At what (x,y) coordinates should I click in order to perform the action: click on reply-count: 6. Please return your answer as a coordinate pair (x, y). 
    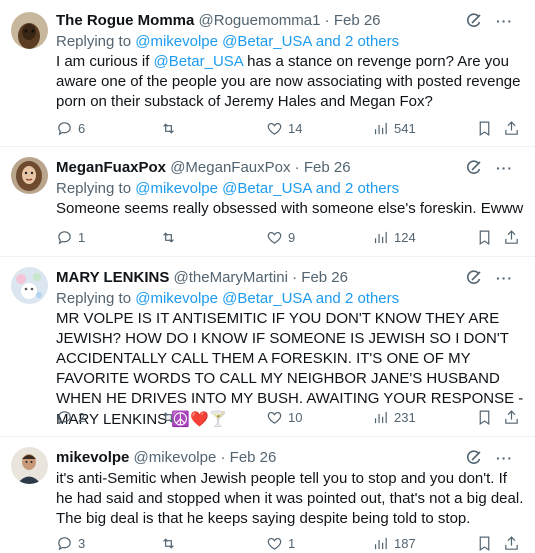
    Looking at the image, I should click on (82, 128).